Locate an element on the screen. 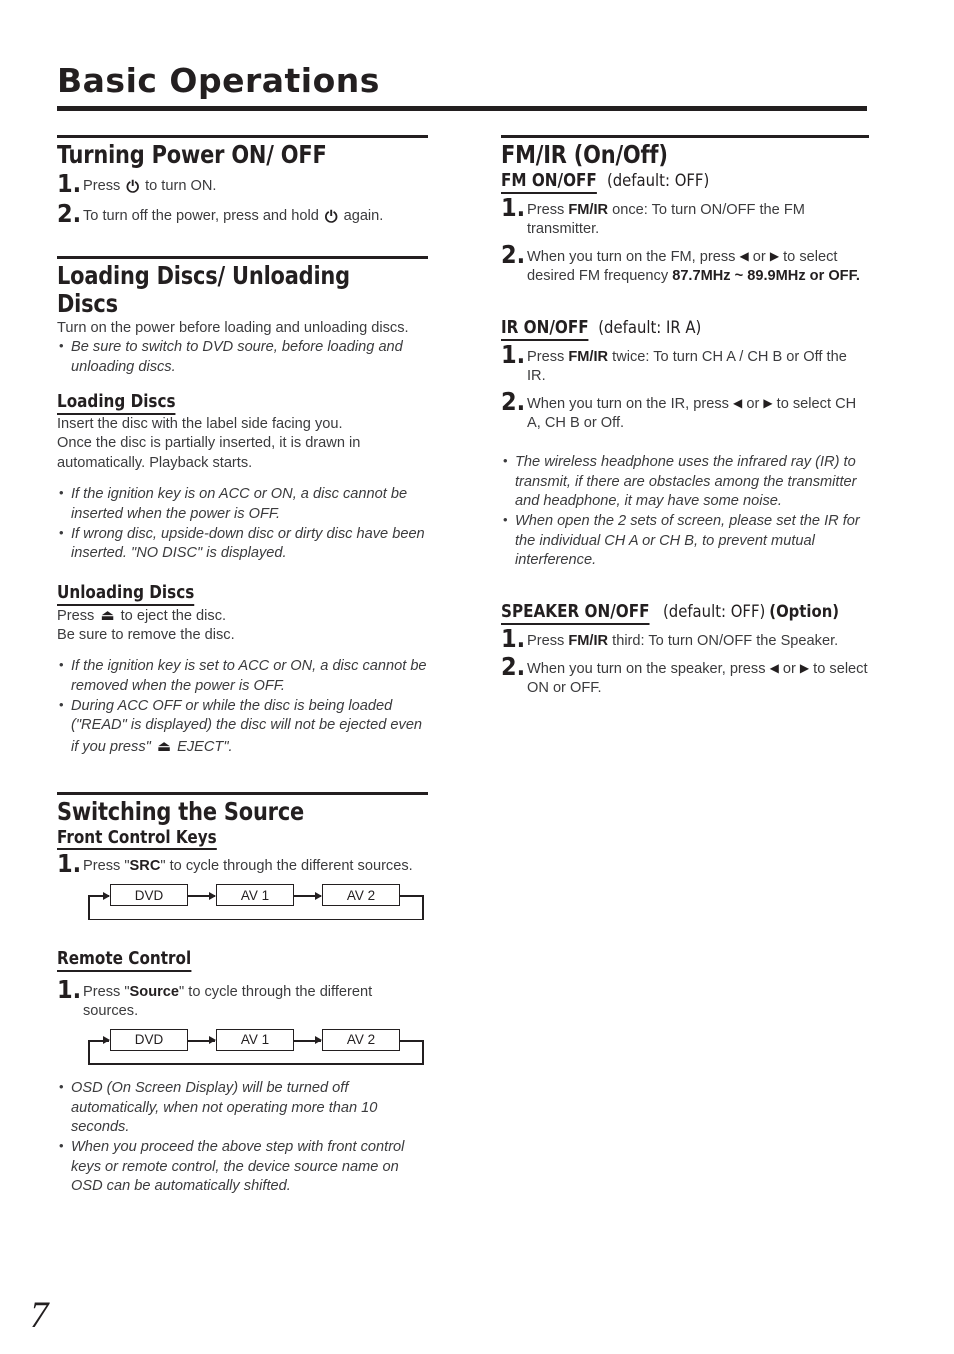  subsection-heading-loading-discs: Loading Discs is located at coordinates (116, 403).